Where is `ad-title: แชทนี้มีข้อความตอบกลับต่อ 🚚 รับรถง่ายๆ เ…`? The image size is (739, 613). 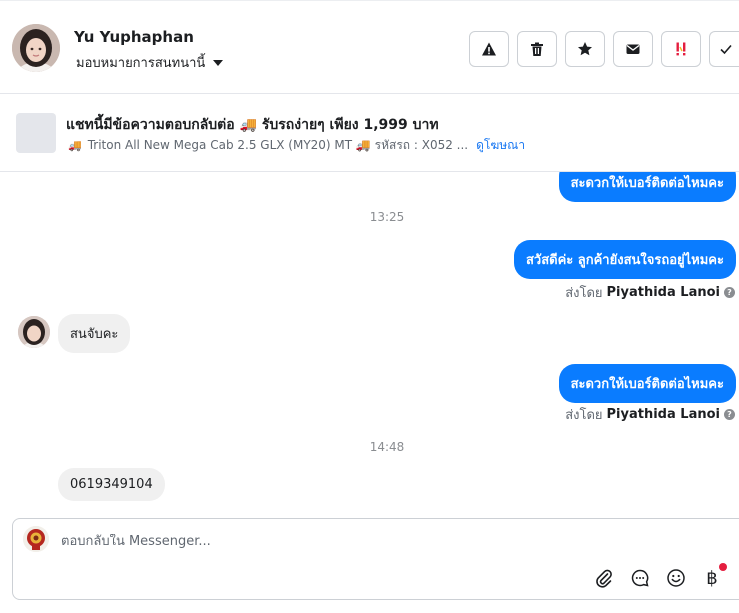
ad-title: แชทนี้มีข้อความตอบกลับต่อ 🚚 รับรถง่ายๆ เ… is located at coordinates (252, 125).